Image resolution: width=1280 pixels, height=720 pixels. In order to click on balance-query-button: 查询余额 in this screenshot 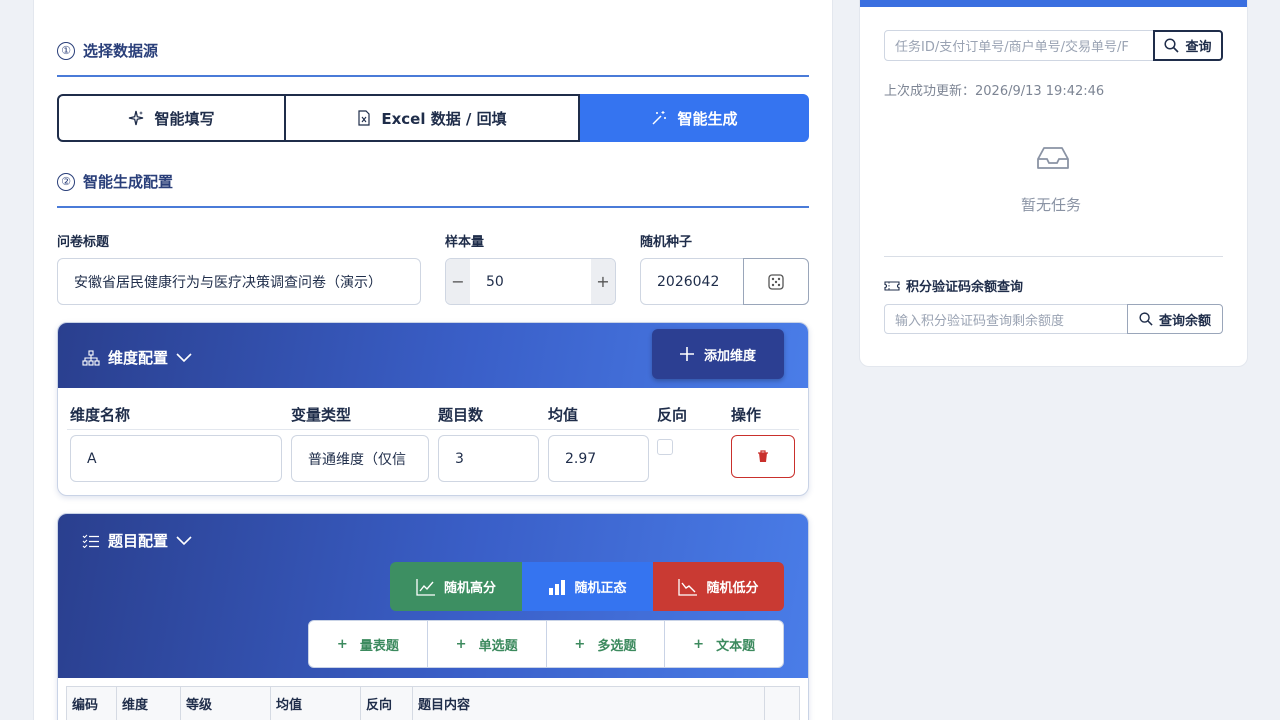, I will do `click(1175, 319)`.